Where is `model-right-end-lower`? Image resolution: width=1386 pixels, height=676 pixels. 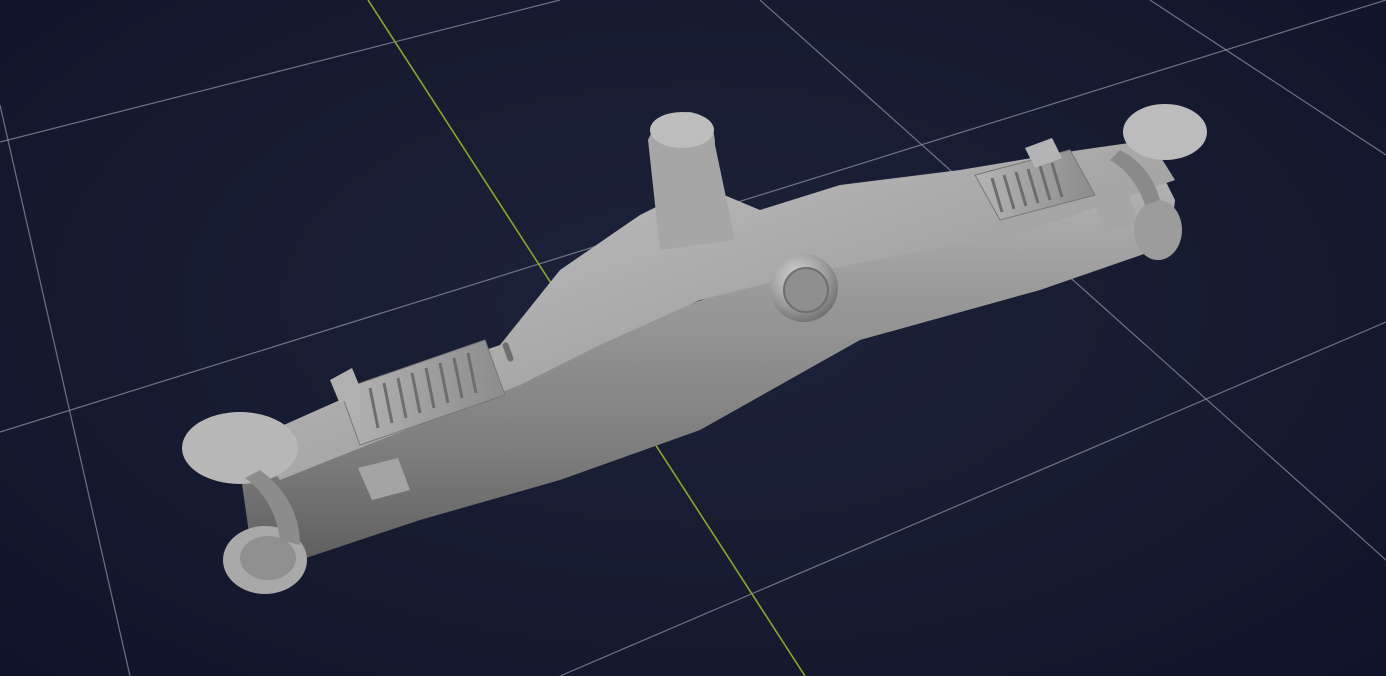 model-right-end-lower is located at coordinates (1158, 230).